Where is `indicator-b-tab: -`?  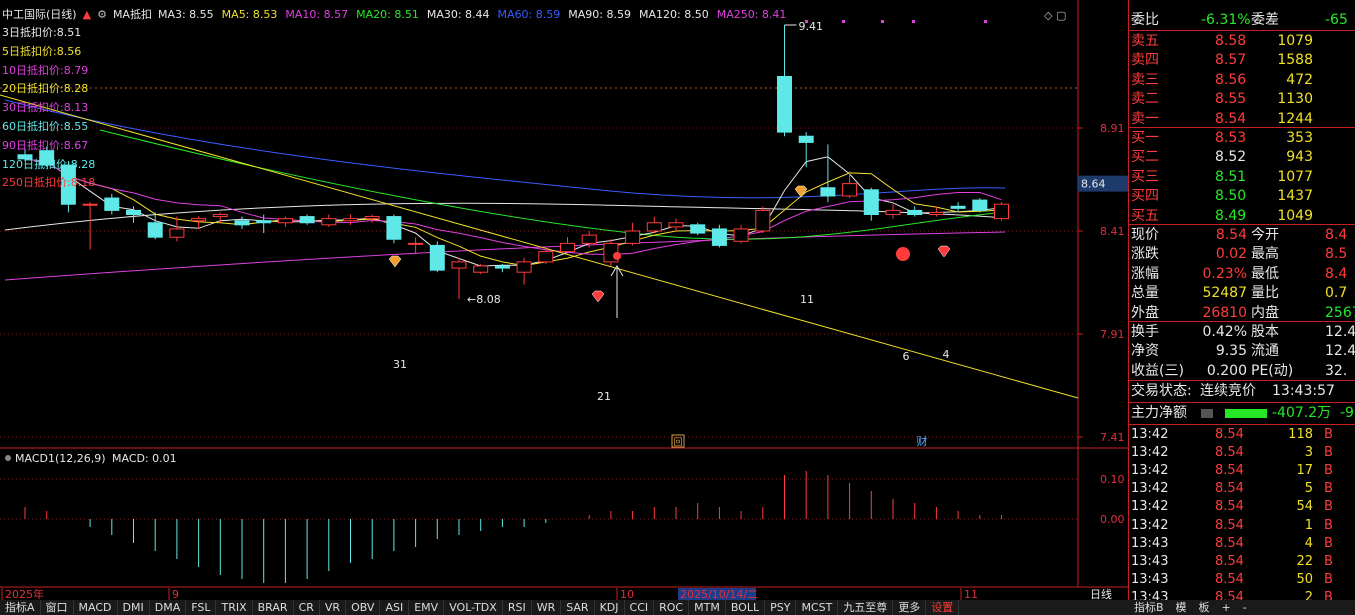 indicator-b-tab: - is located at coordinates (1245, 607).